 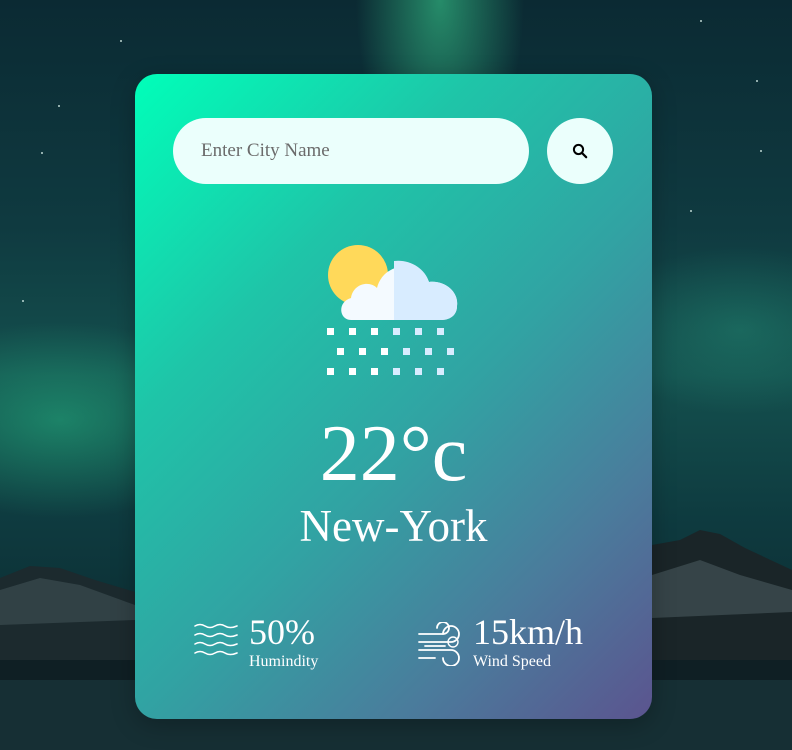 What do you see at coordinates (512, 661) in the screenshot?
I see `wind-label: Wind Speed` at bounding box center [512, 661].